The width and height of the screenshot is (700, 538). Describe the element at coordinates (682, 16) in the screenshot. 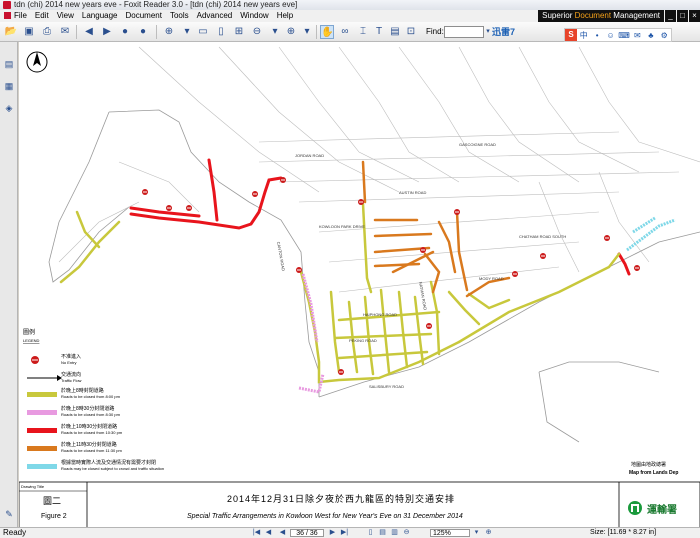

I see `doc-restore-icon: □` at that location.